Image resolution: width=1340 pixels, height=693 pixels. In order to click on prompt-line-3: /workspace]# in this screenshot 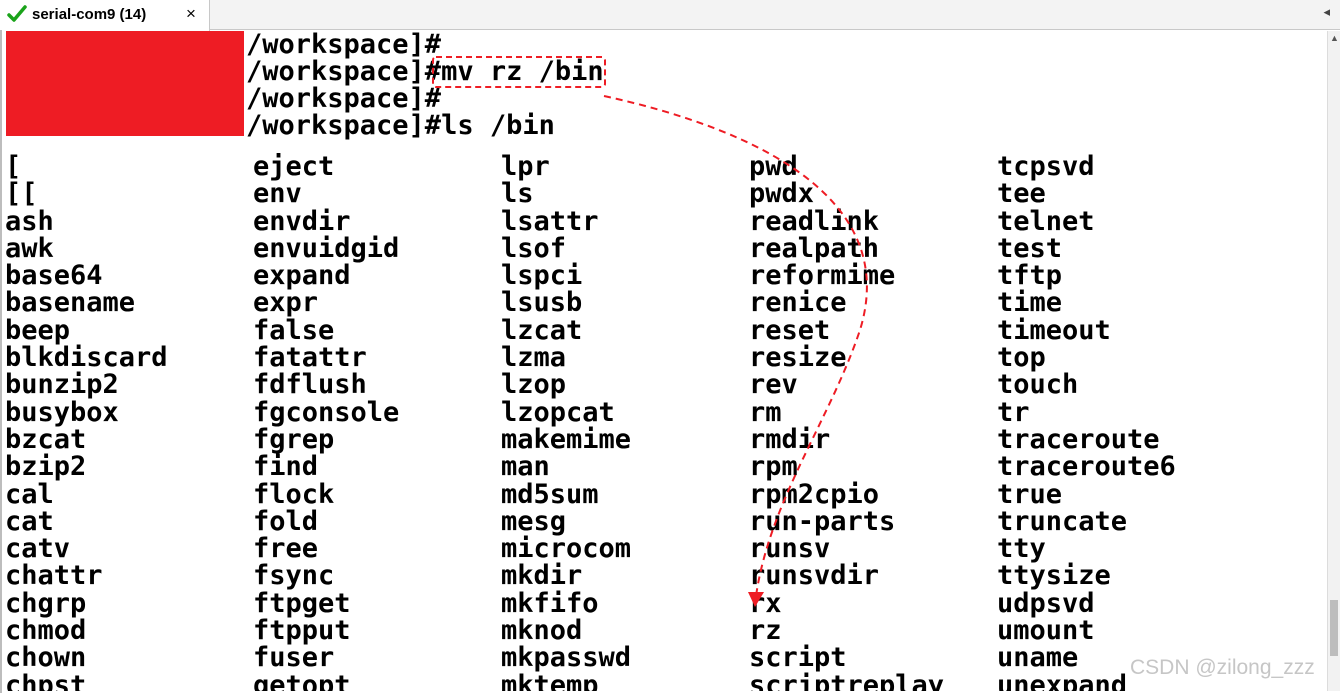, I will do `click(344, 98)`.